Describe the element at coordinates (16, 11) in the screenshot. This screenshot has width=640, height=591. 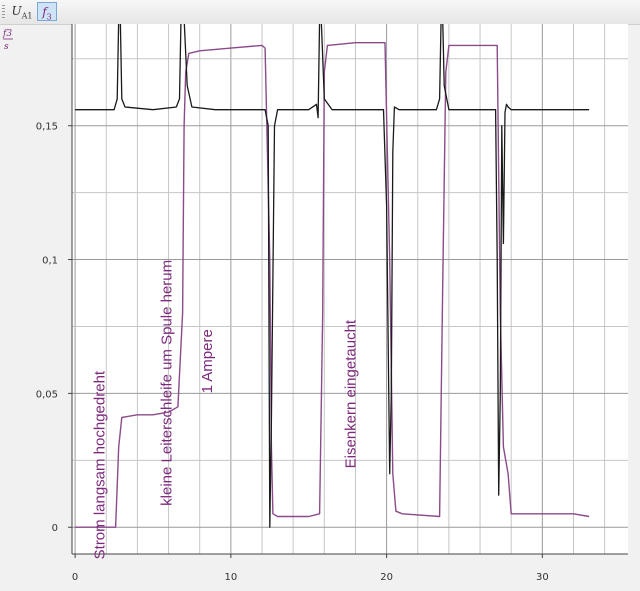
I see `series-button-ua1-base: U` at that location.